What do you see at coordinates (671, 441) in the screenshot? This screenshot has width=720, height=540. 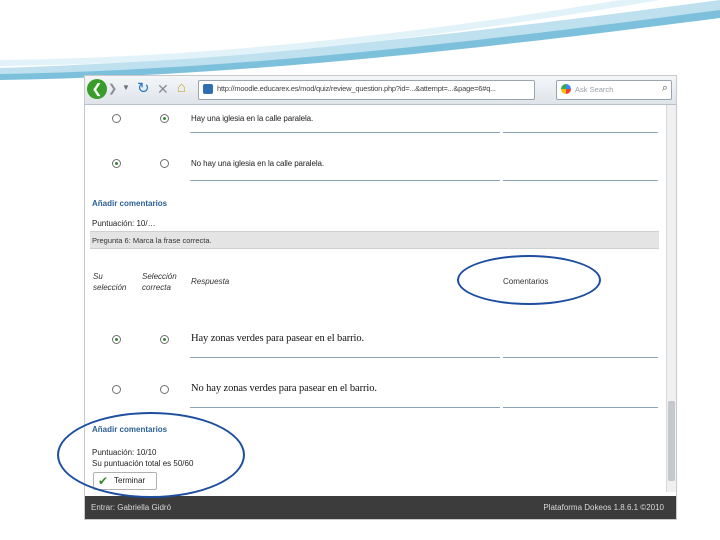 I see `scrollbar-thumb` at bounding box center [671, 441].